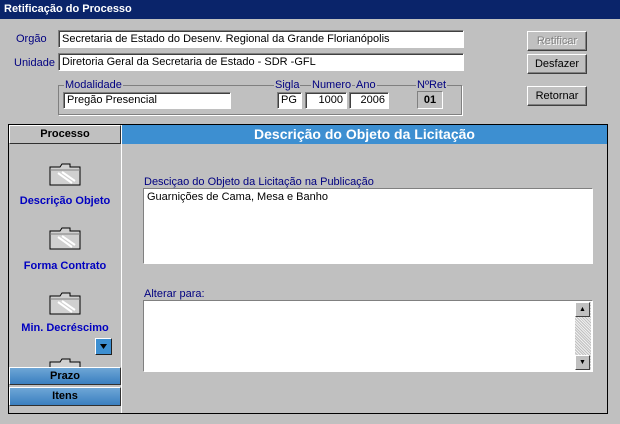 This screenshot has width=620, height=424. What do you see at coordinates (582, 362) in the screenshot?
I see `scroll-down-icon: ▼` at bounding box center [582, 362].